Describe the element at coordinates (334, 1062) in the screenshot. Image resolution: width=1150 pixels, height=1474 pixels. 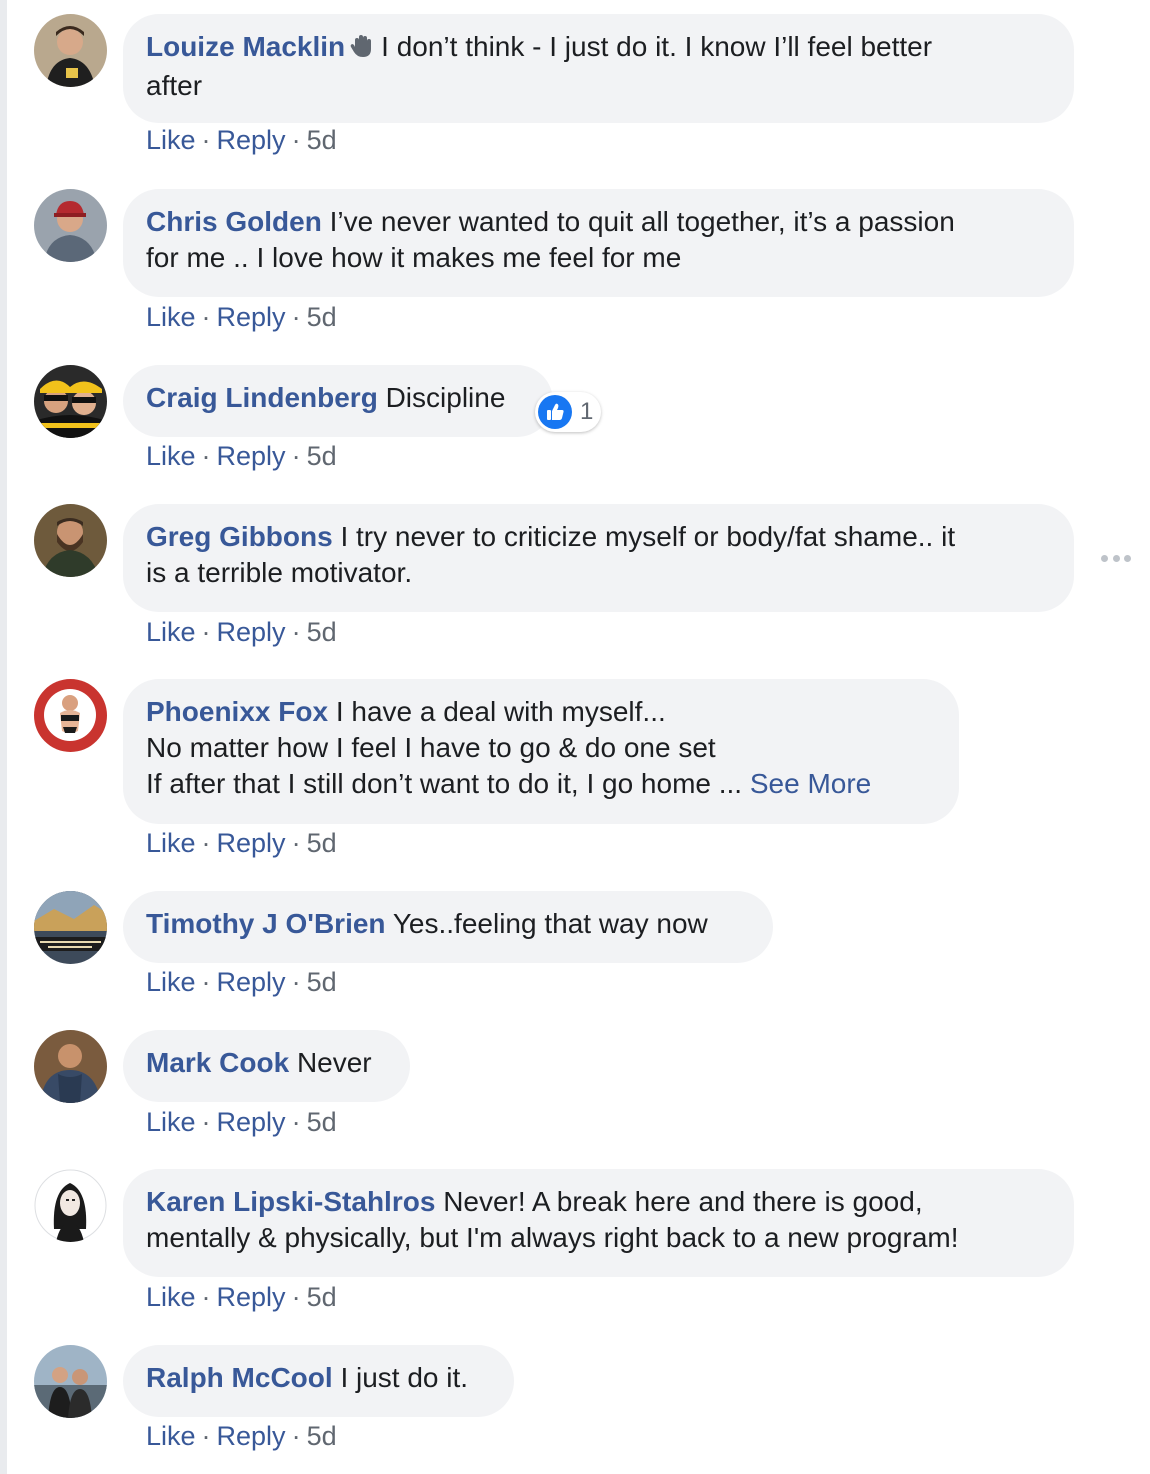
I see `comment-text: Never` at that location.